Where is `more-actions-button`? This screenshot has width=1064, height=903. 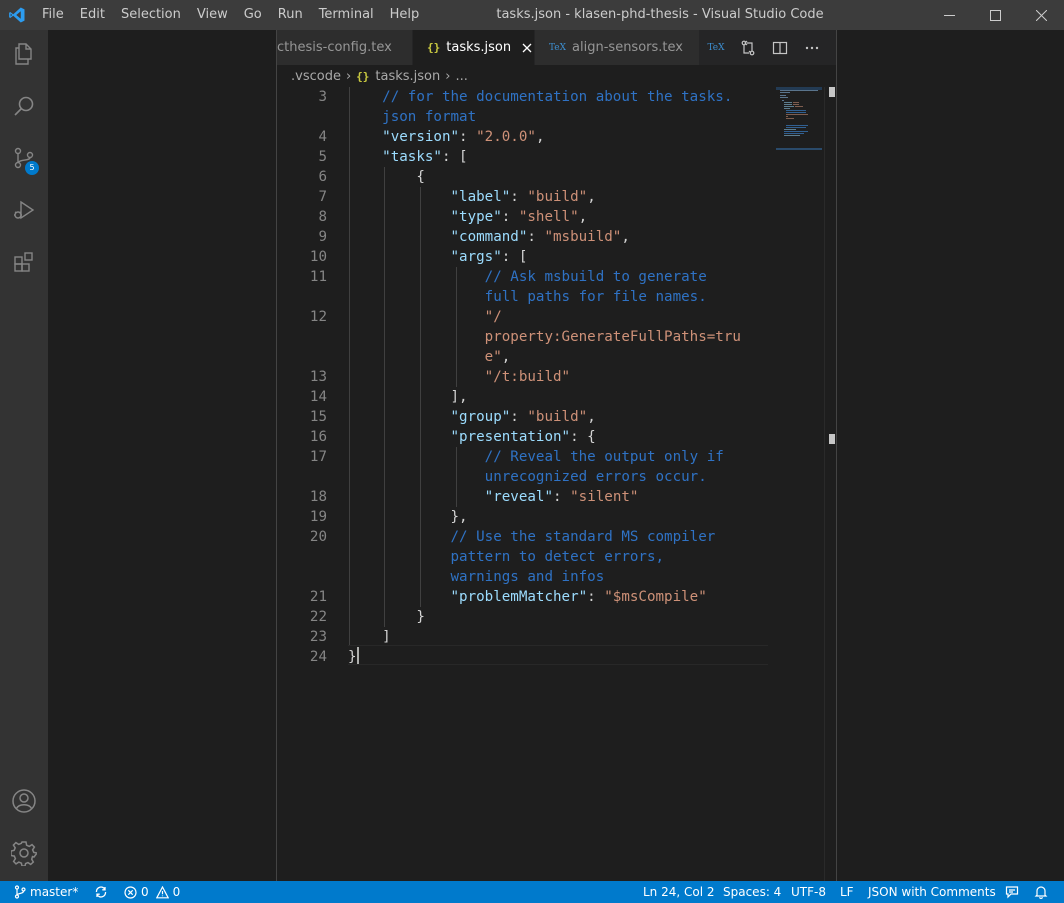 more-actions-button is located at coordinates (812, 47).